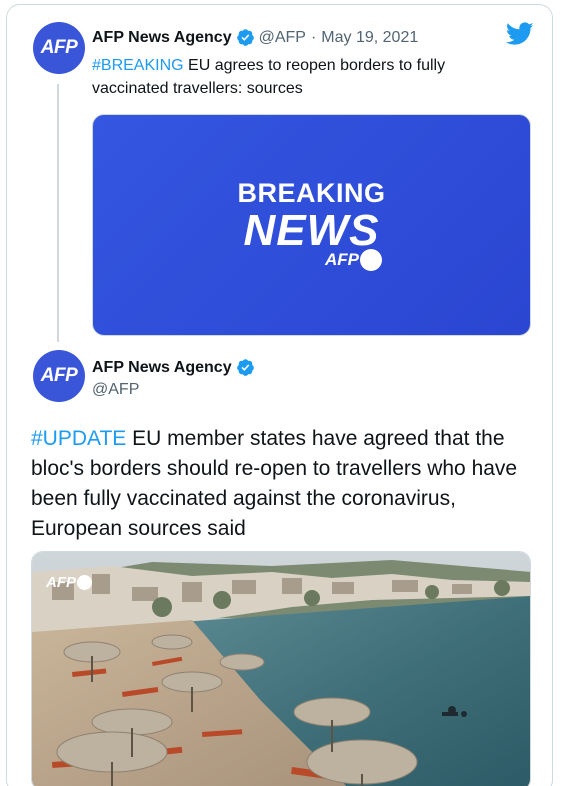  Describe the element at coordinates (61, 582) in the screenshot. I see `afp-watermark-text: AFP` at that location.